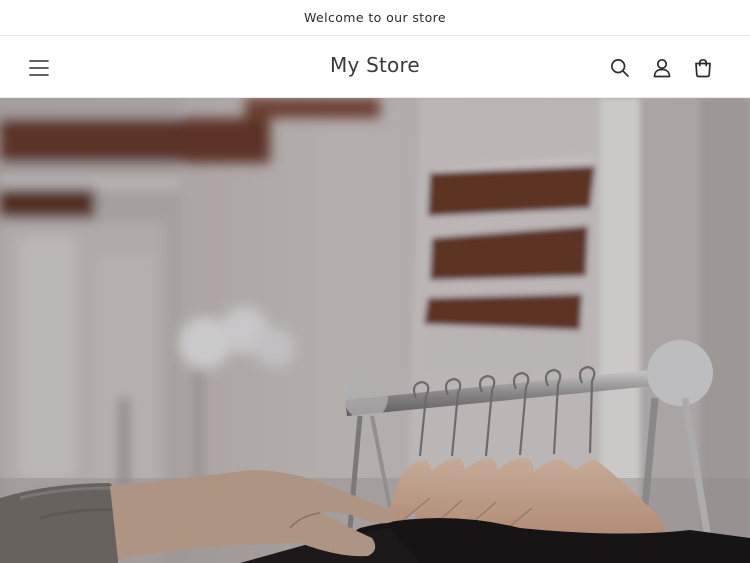 Image resolution: width=750 pixels, height=563 pixels. I want to click on search-button, so click(620, 68).